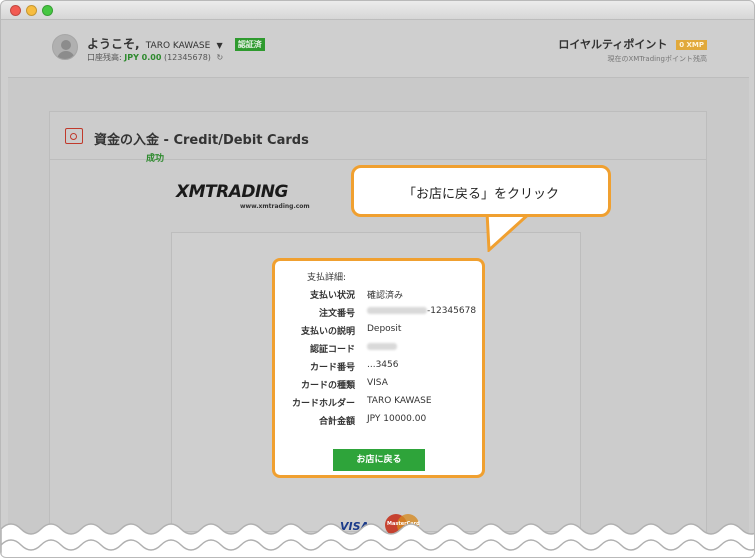 The height and width of the screenshot is (558, 755). I want to click on callout-pointer-shape, so click(509, 232).